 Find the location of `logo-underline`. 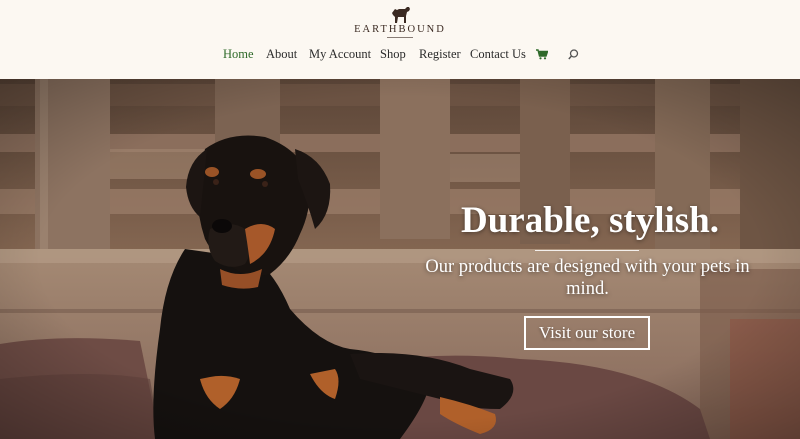

logo-underline is located at coordinates (400, 37).